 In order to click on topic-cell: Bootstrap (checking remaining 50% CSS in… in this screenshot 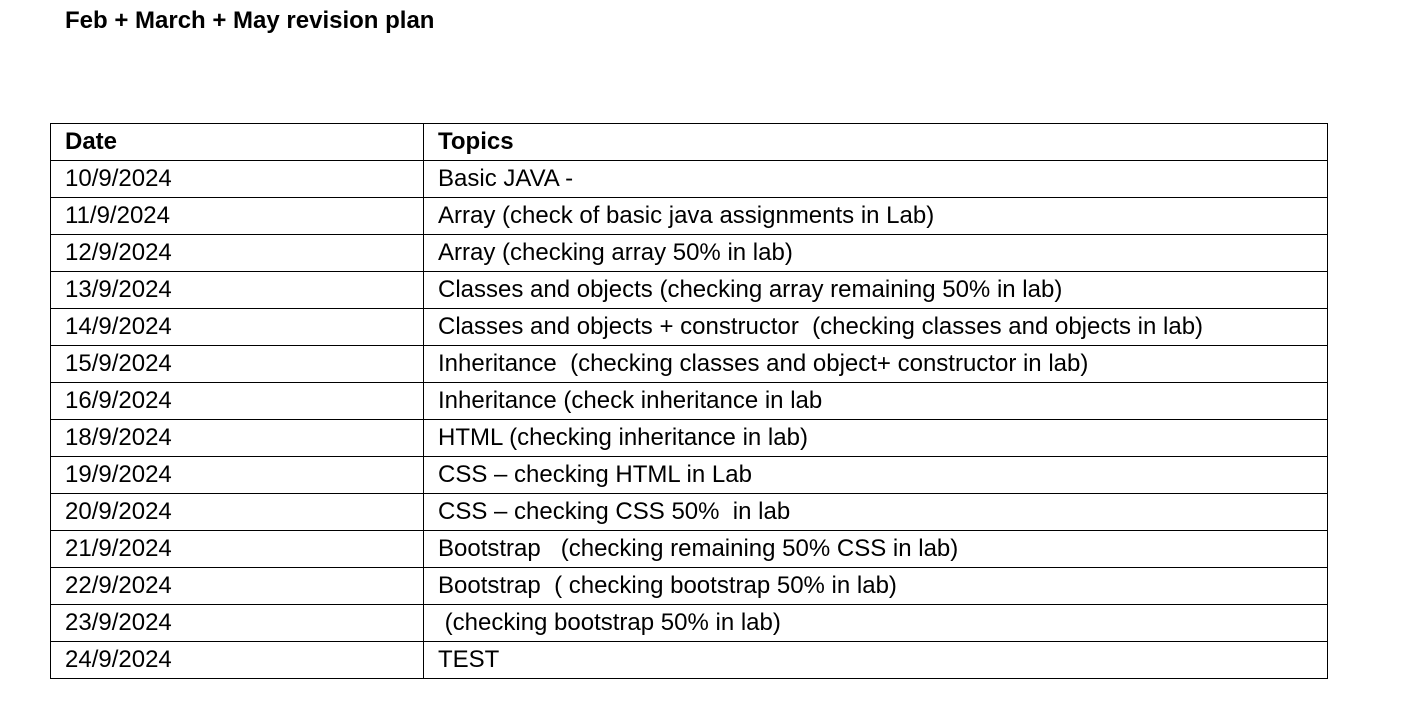, I will do `click(875, 549)`.